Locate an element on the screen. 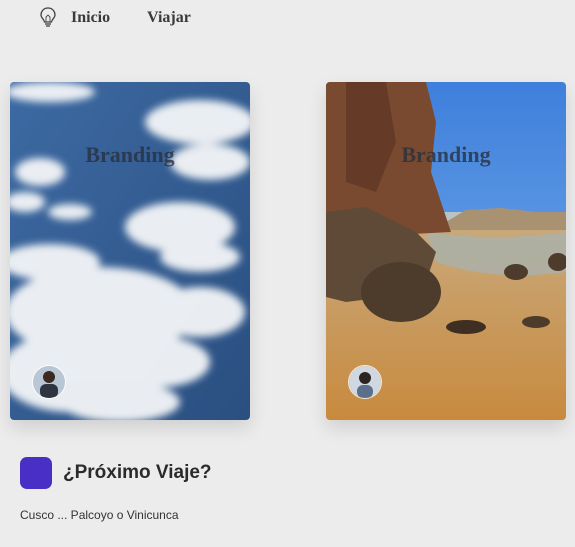 This screenshot has width=575, height=547. top-nav: Inicio Viajar is located at coordinates (287, 18).